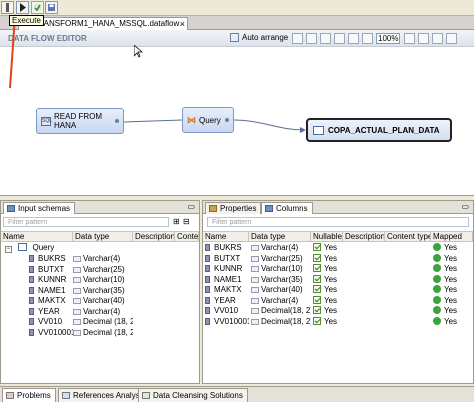 The image size is (474, 402). Describe the element at coordinates (22, 7) in the screenshot. I see `execute-button` at that location.